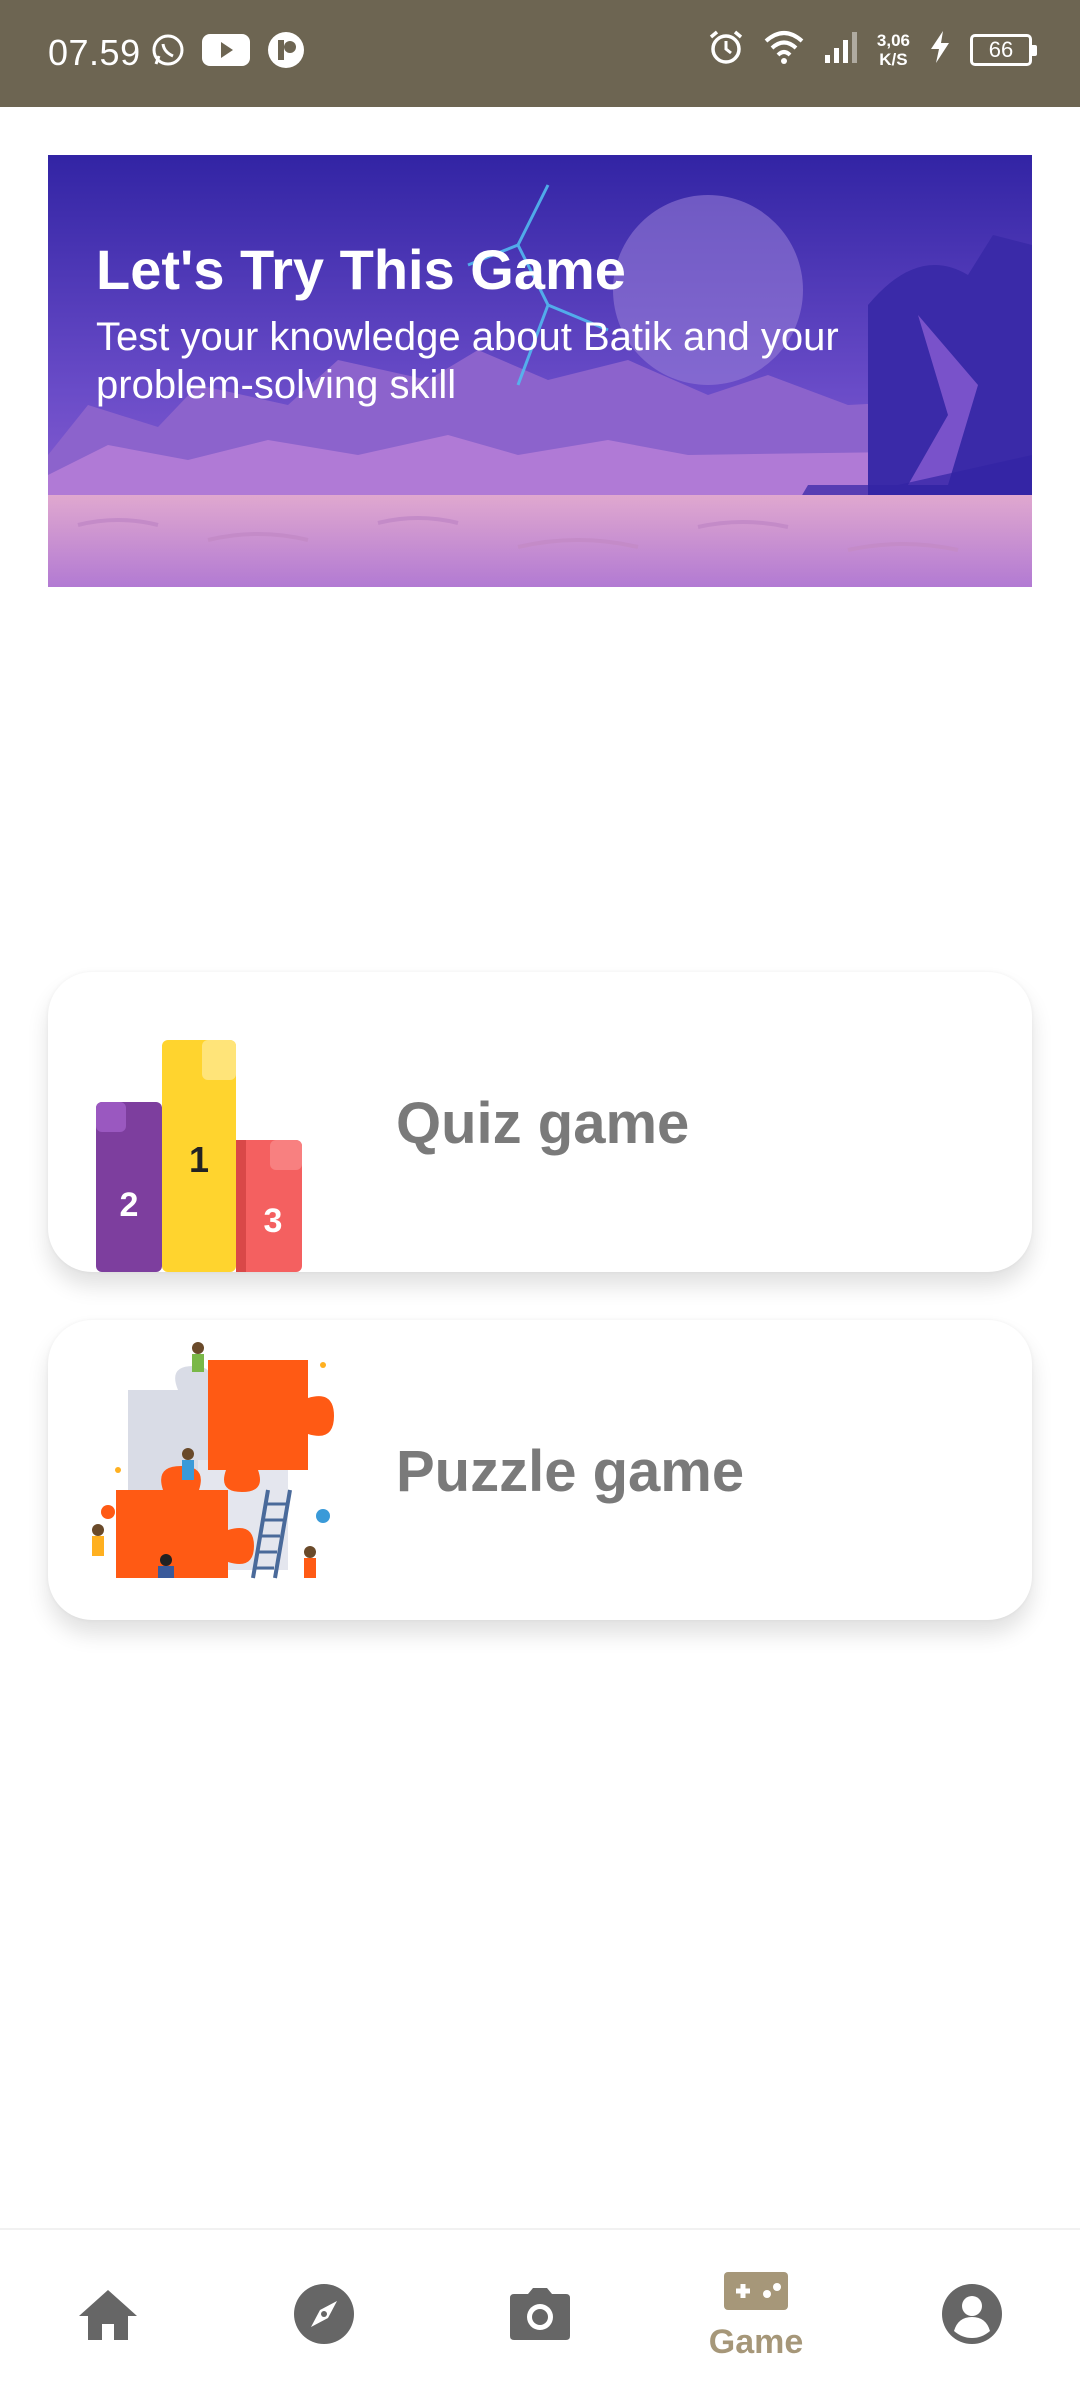  I want to click on podium-second-label: 2, so click(129, 1205).